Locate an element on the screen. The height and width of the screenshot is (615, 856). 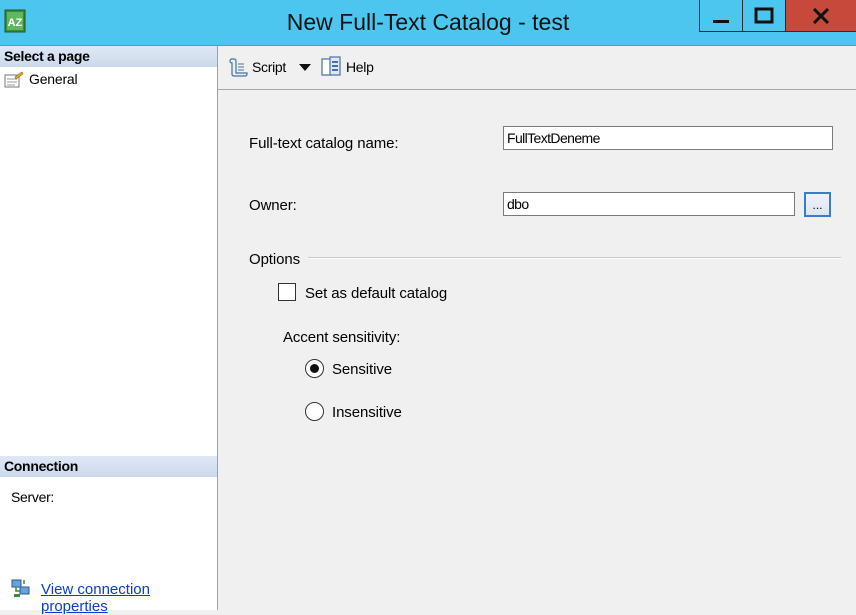
minimize-button is located at coordinates (720, 16).